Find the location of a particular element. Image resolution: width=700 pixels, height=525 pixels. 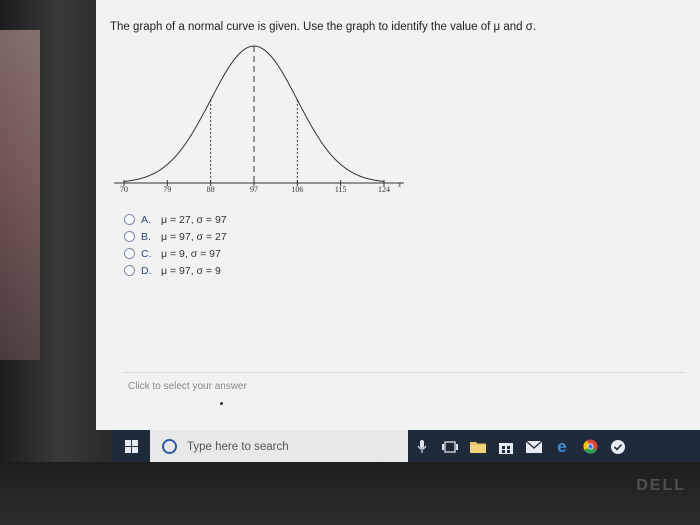

option-letter: B. is located at coordinates (146, 236).